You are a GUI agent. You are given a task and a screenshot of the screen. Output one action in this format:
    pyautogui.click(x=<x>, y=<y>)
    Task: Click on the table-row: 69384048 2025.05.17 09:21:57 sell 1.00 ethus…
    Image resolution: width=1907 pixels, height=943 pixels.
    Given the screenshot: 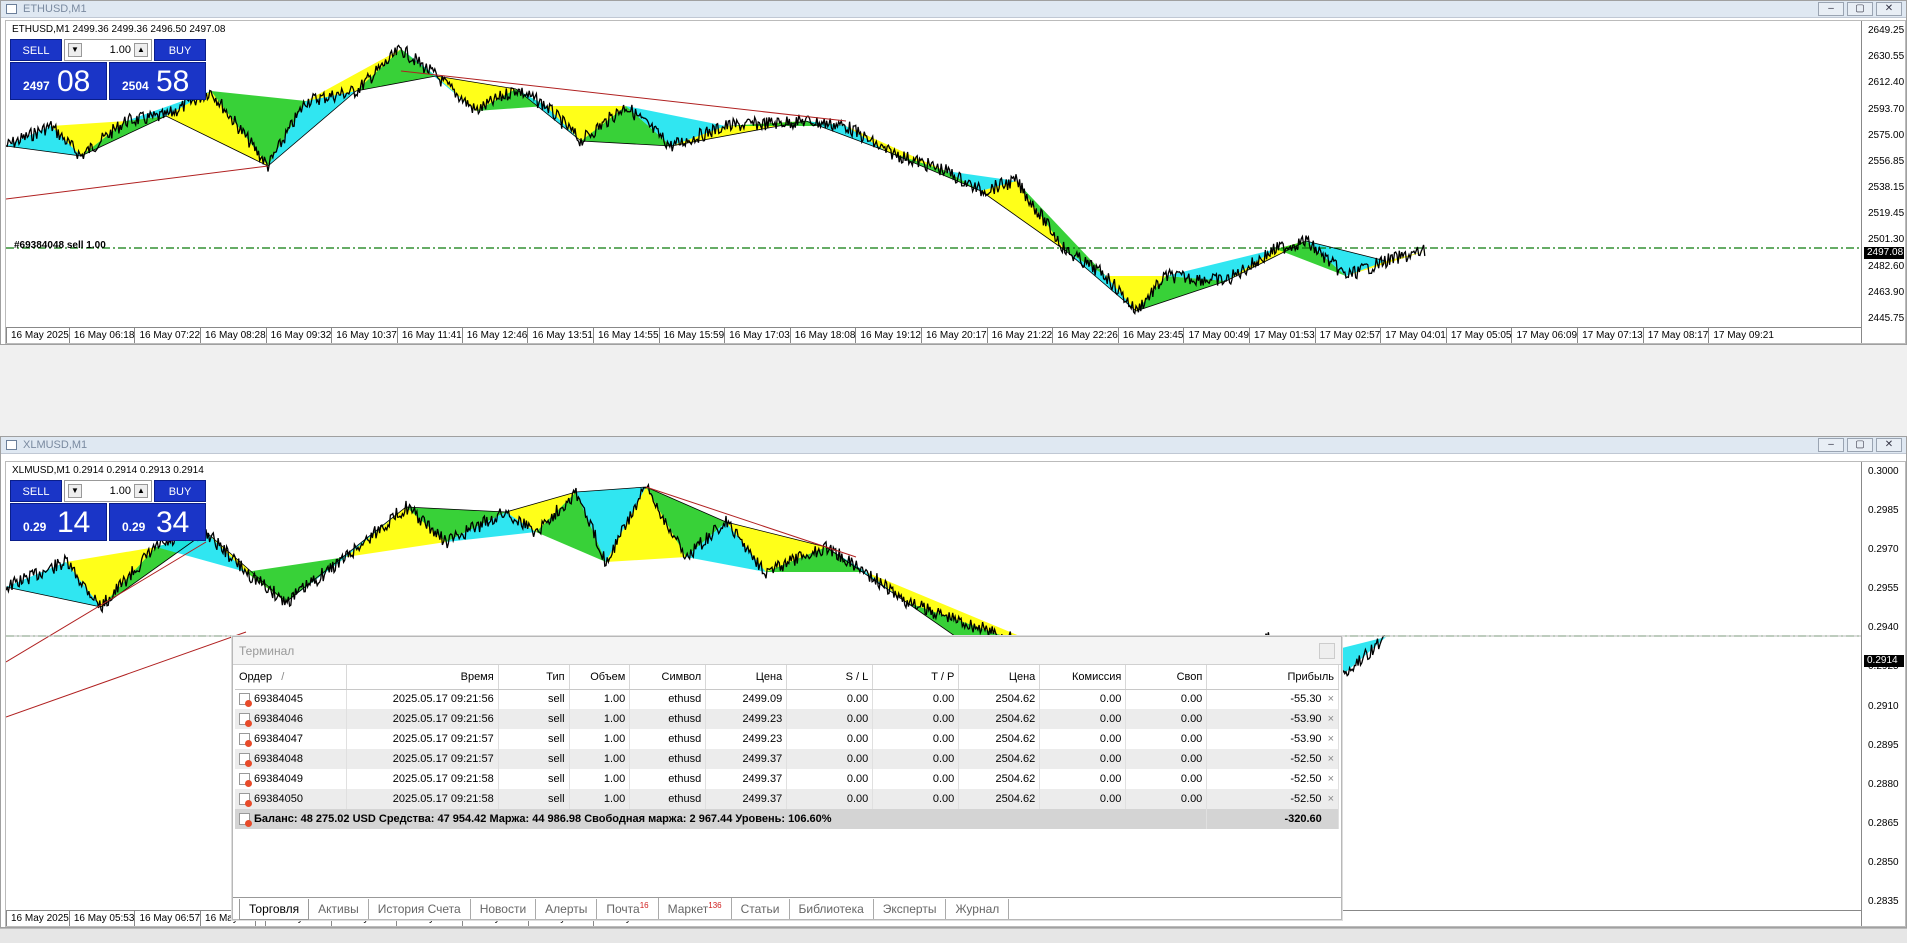 What is the action you would take?
    pyautogui.click(x=787, y=759)
    